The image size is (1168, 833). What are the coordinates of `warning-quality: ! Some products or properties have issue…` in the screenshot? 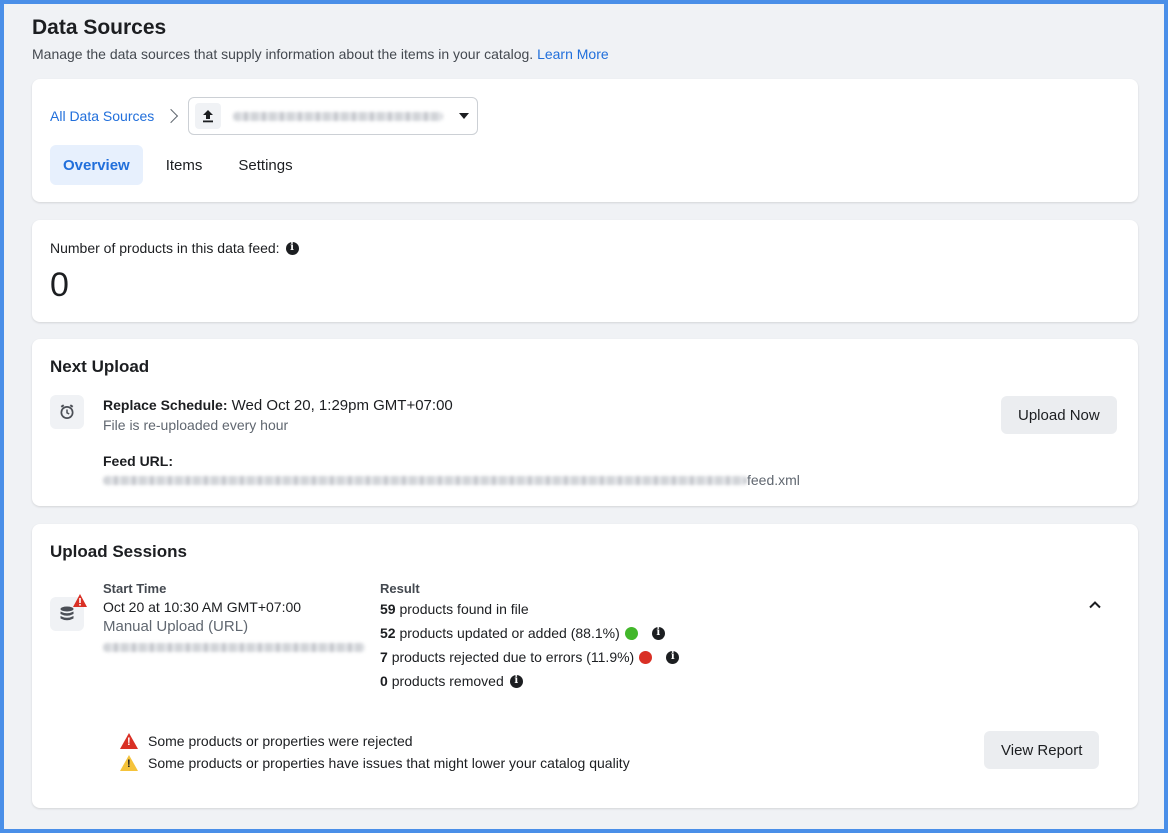 It's located at (375, 763).